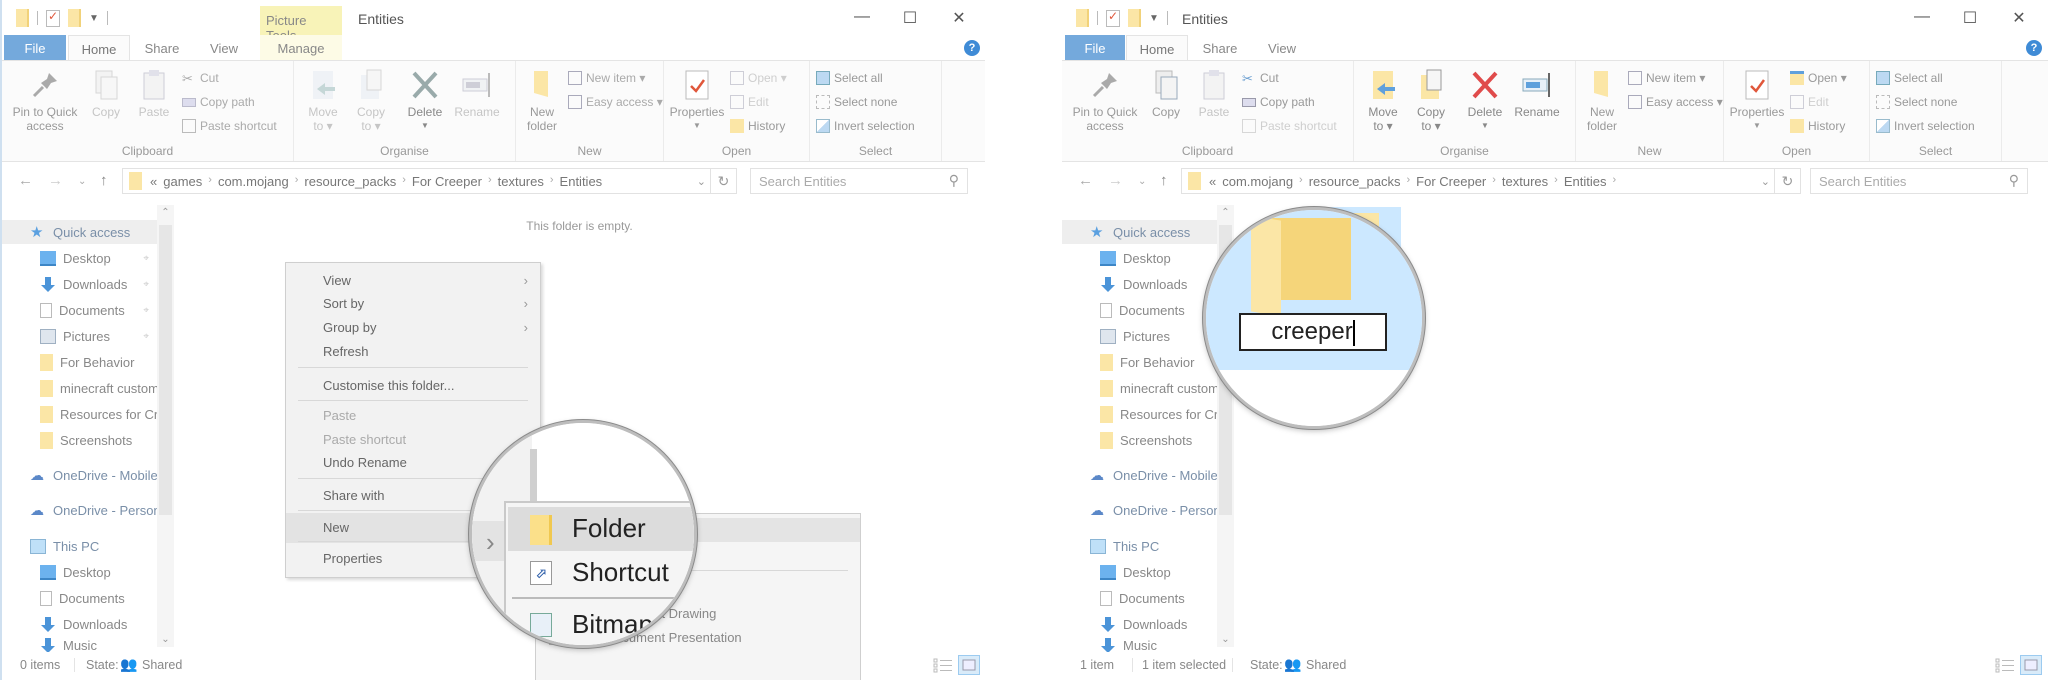 The height and width of the screenshot is (680, 2048). I want to click on nav-item-pictures: Pictures ⌖, so click(79, 336).